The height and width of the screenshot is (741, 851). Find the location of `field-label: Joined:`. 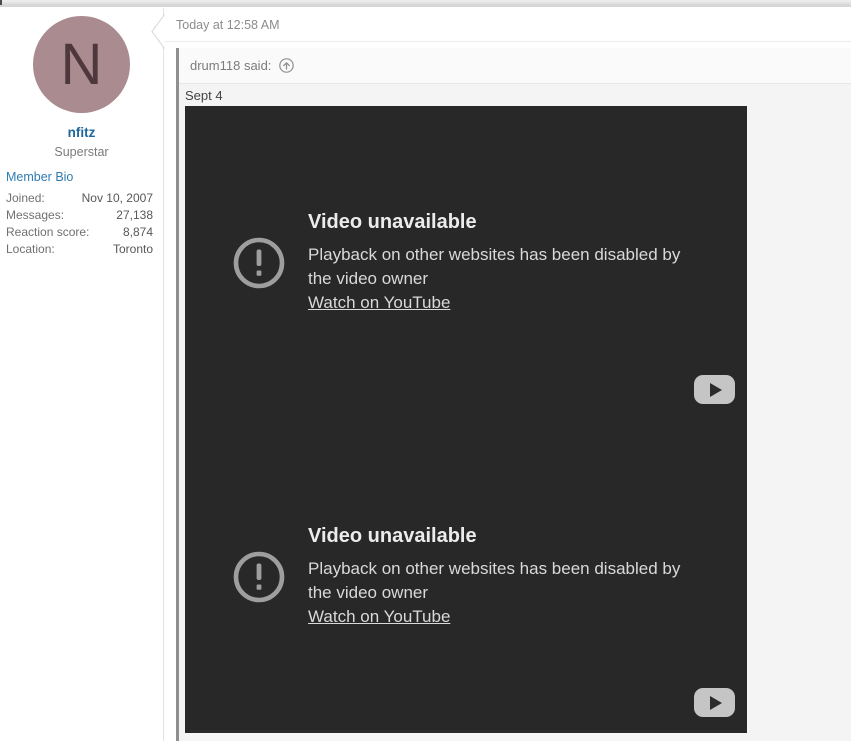

field-label: Joined: is located at coordinates (25, 197).